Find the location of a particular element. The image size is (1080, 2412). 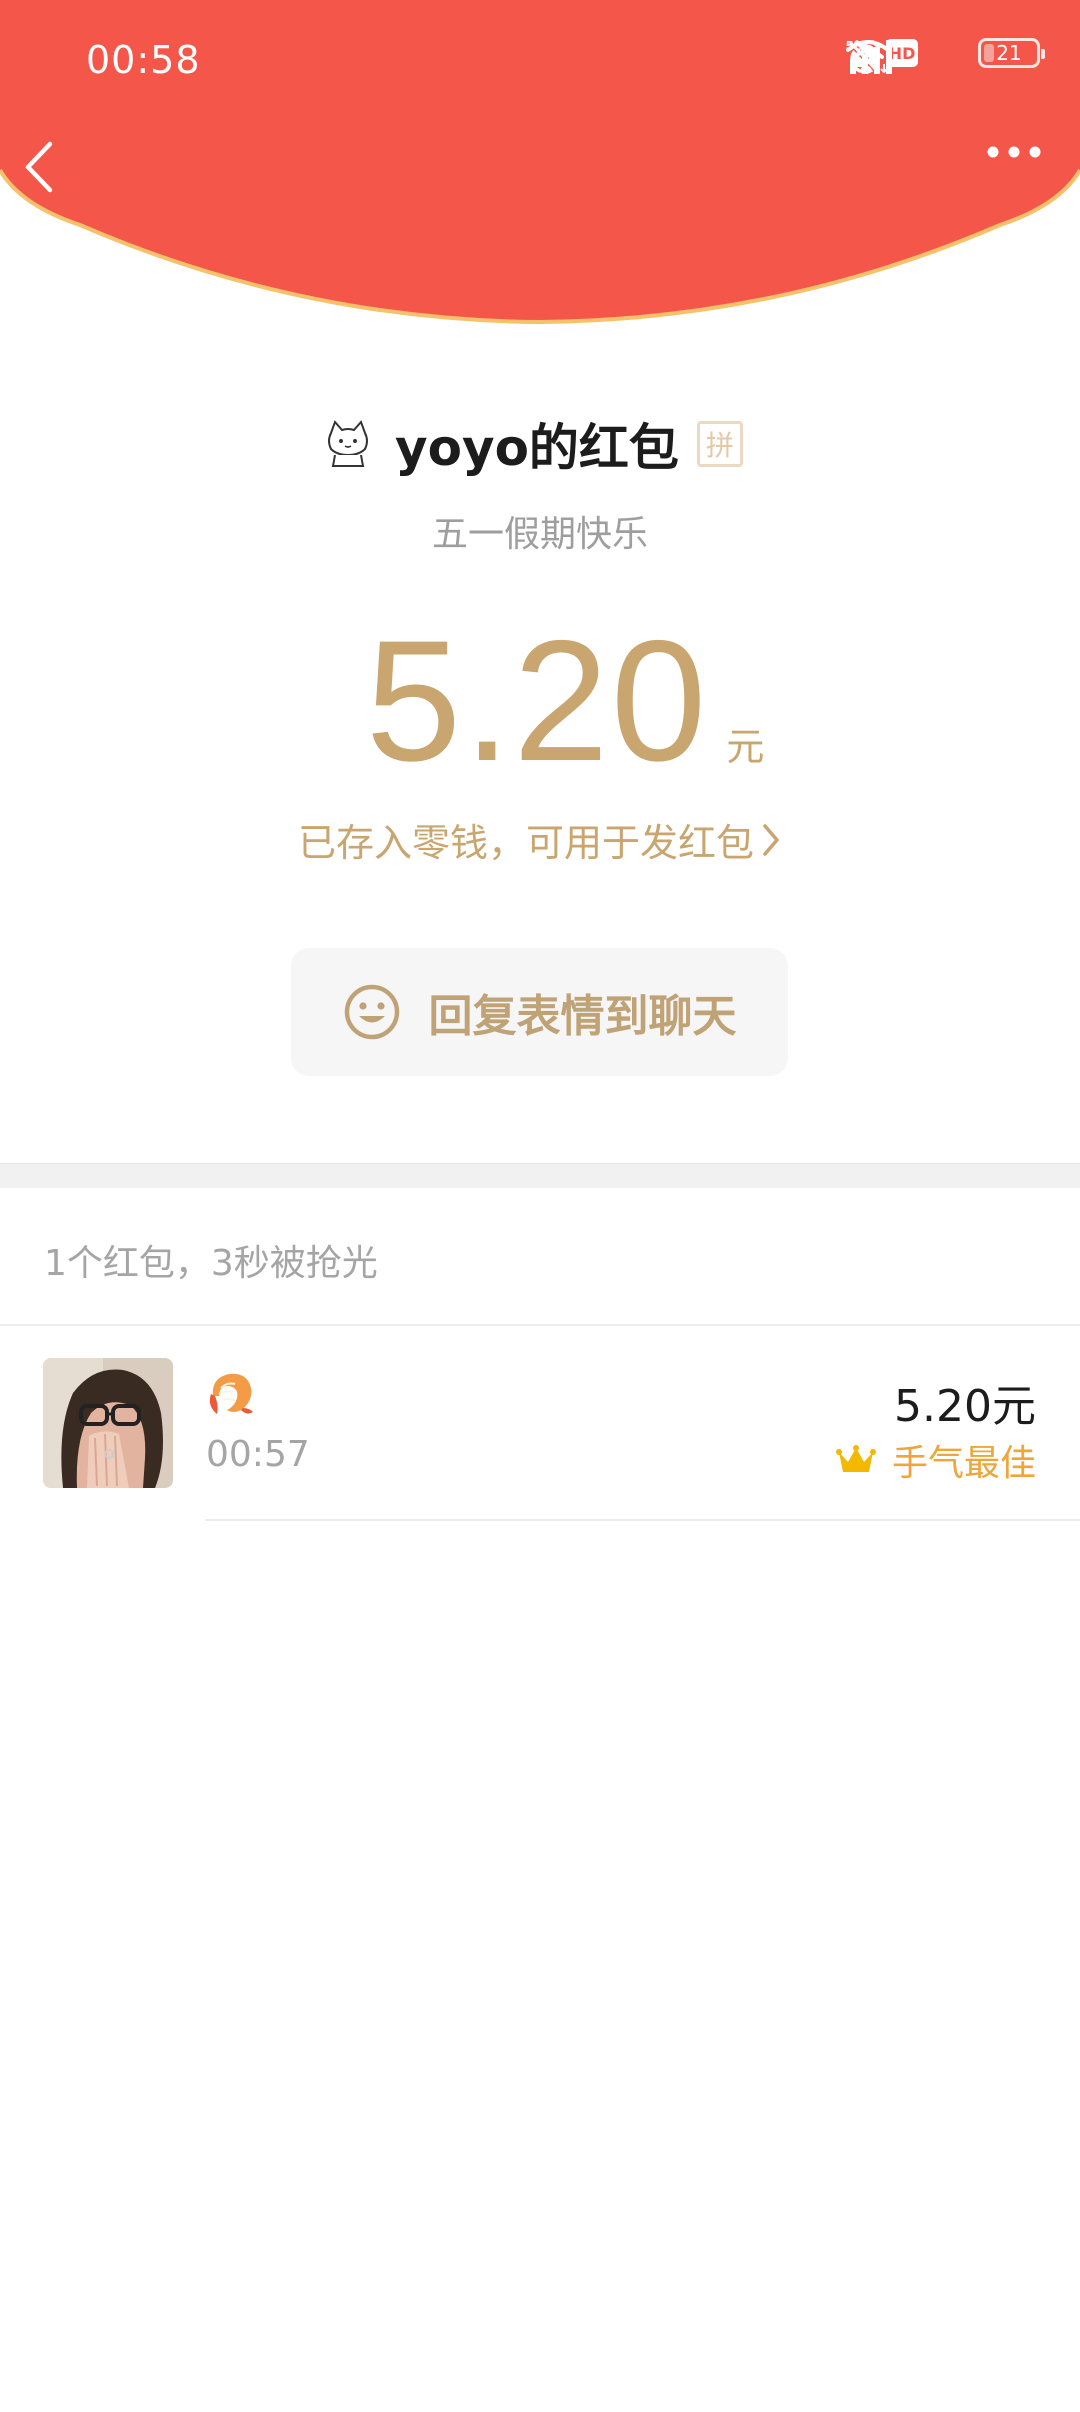

greeting-message: 五一假期快乐 is located at coordinates (539, 534).